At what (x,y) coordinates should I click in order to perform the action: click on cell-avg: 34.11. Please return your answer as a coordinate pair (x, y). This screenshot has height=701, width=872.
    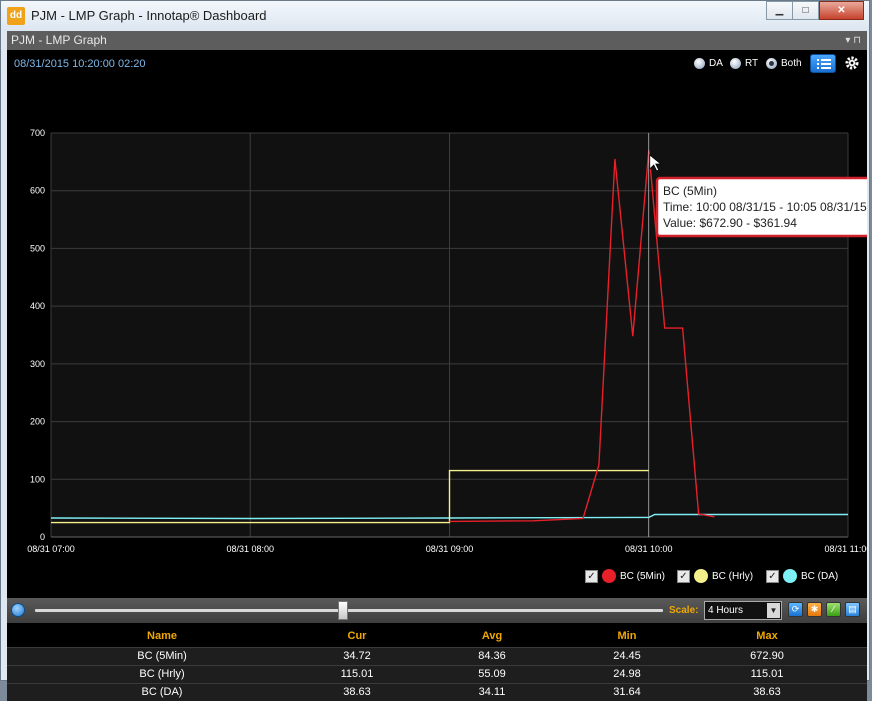
    Looking at the image, I should click on (492, 692).